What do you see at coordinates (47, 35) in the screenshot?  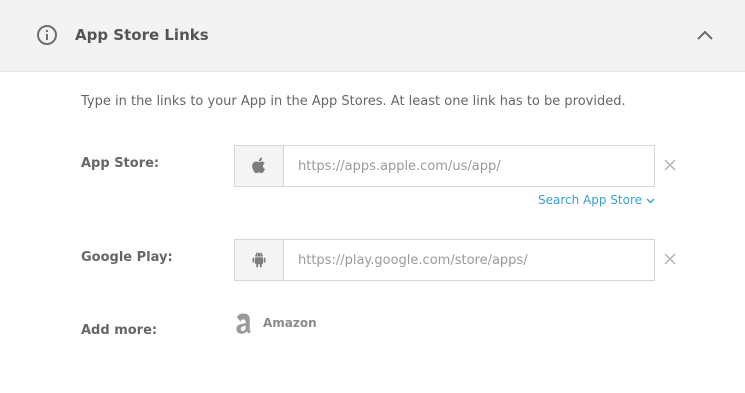 I see `info-circle-icon` at bounding box center [47, 35].